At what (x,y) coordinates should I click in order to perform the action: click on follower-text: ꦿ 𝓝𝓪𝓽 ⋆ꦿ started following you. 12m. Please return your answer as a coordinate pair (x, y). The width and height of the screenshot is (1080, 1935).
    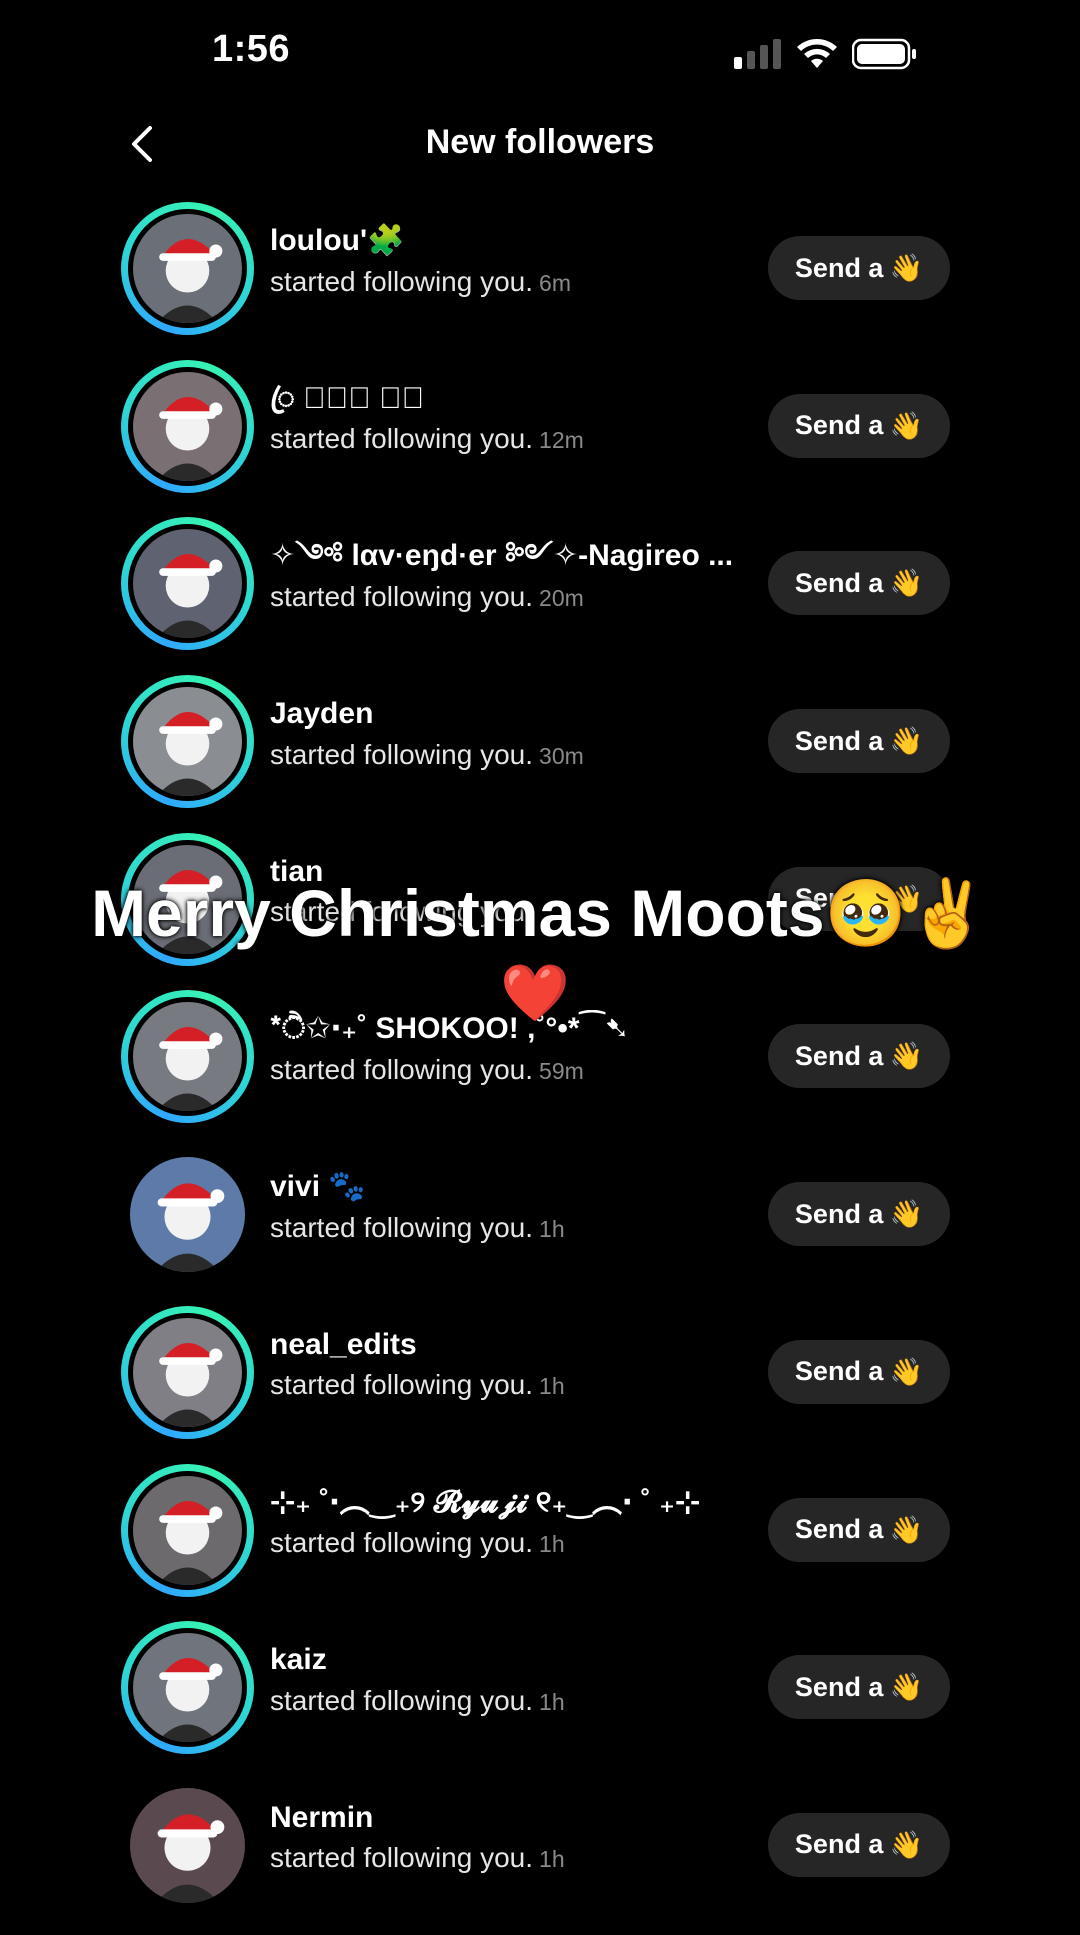
    Looking at the image, I should click on (505, 418).